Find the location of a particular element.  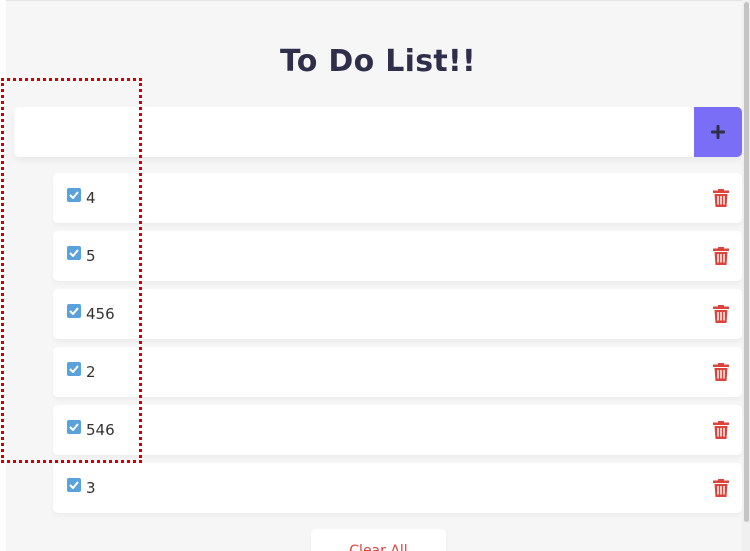

list-item-text: 546 is located at coordinates (100, 430).